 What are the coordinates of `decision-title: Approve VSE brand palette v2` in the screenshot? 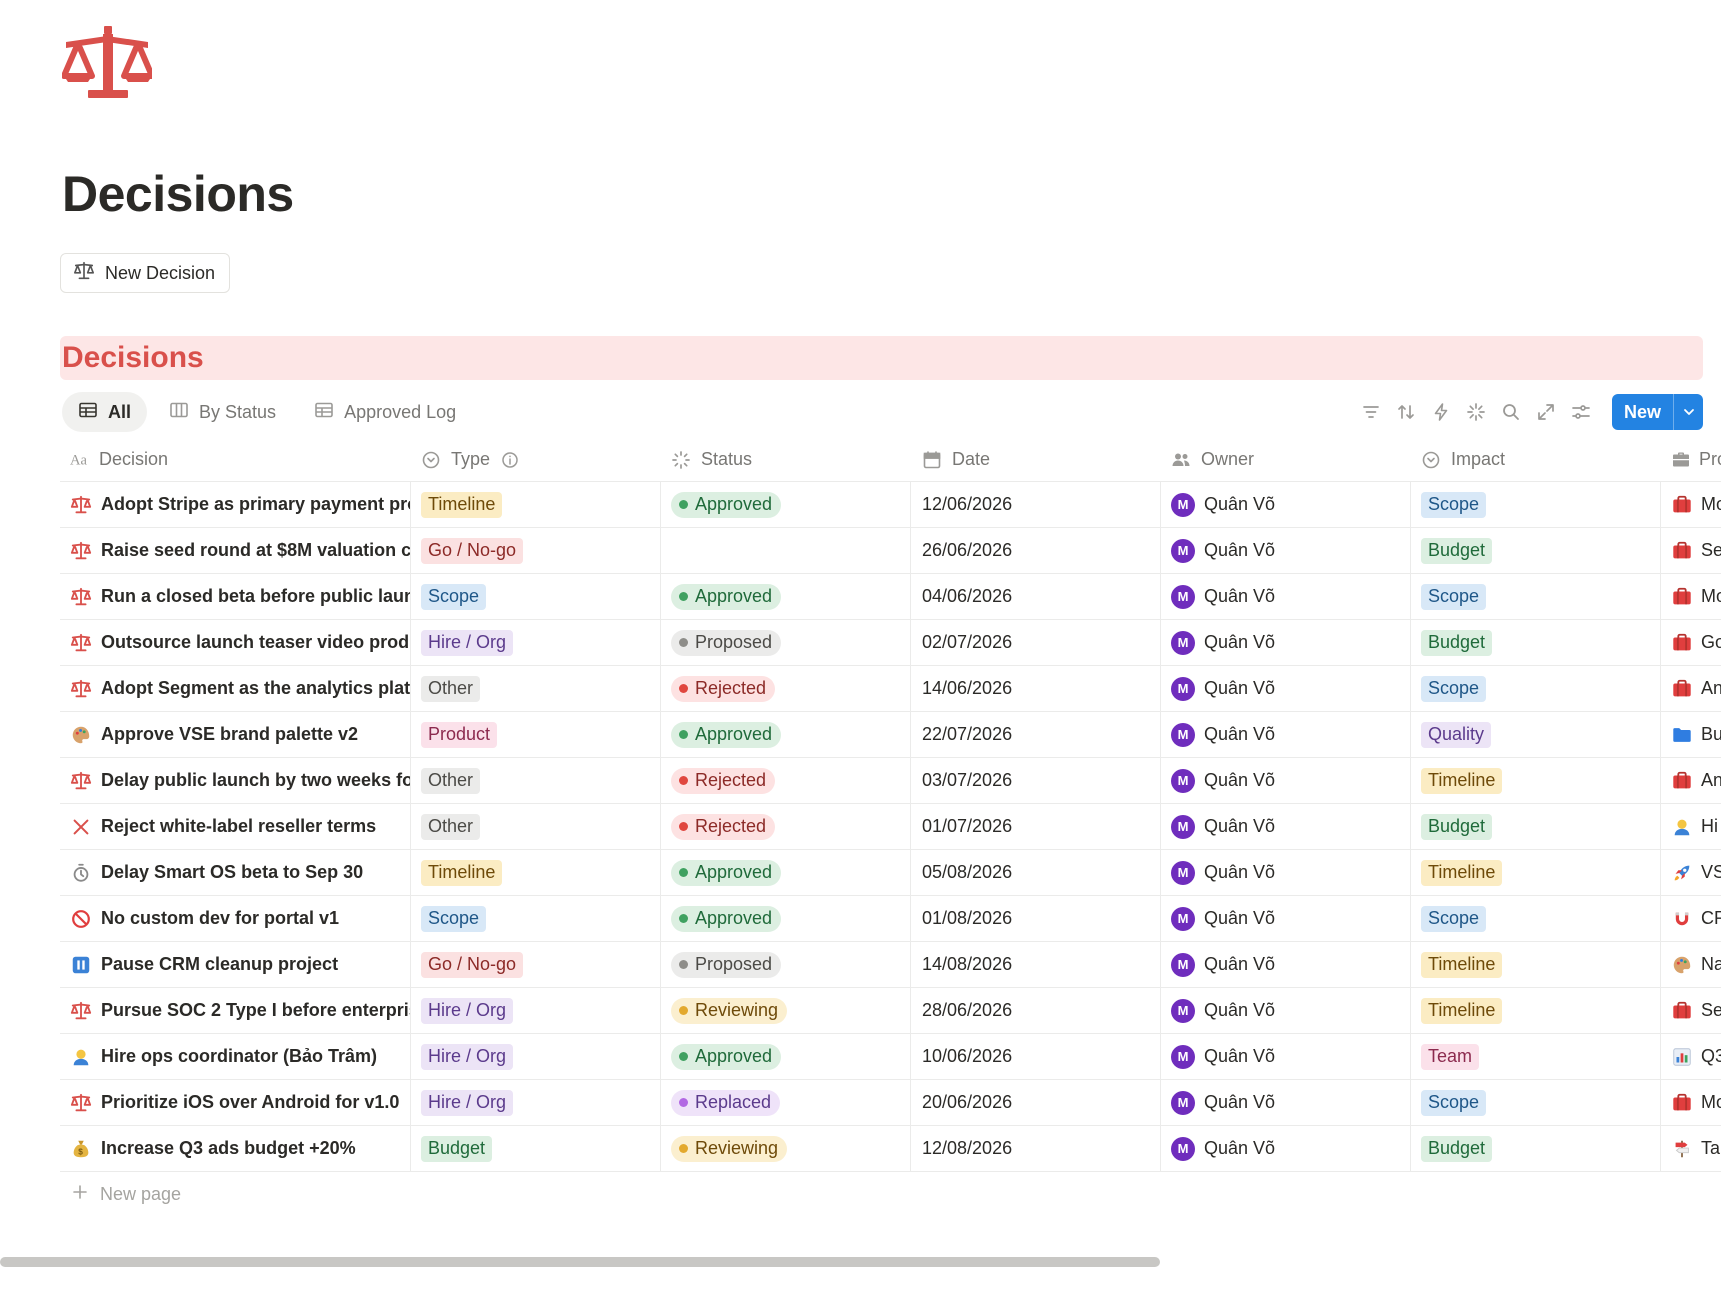 It's located at (229, 734).